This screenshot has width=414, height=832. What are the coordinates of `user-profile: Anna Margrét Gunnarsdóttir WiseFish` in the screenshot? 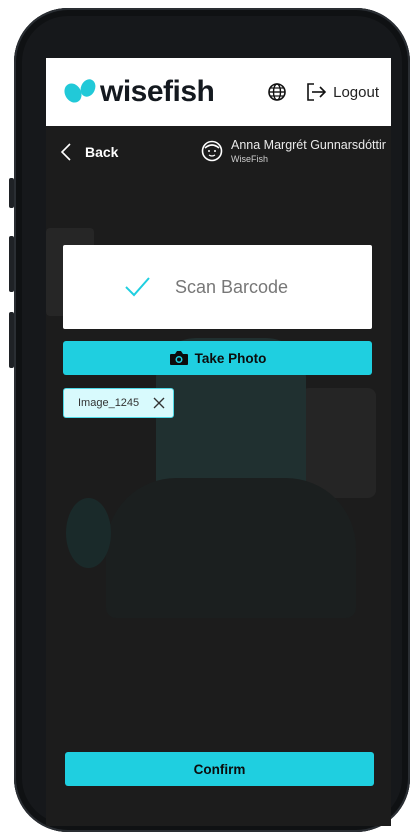 It's located at (293, 151).